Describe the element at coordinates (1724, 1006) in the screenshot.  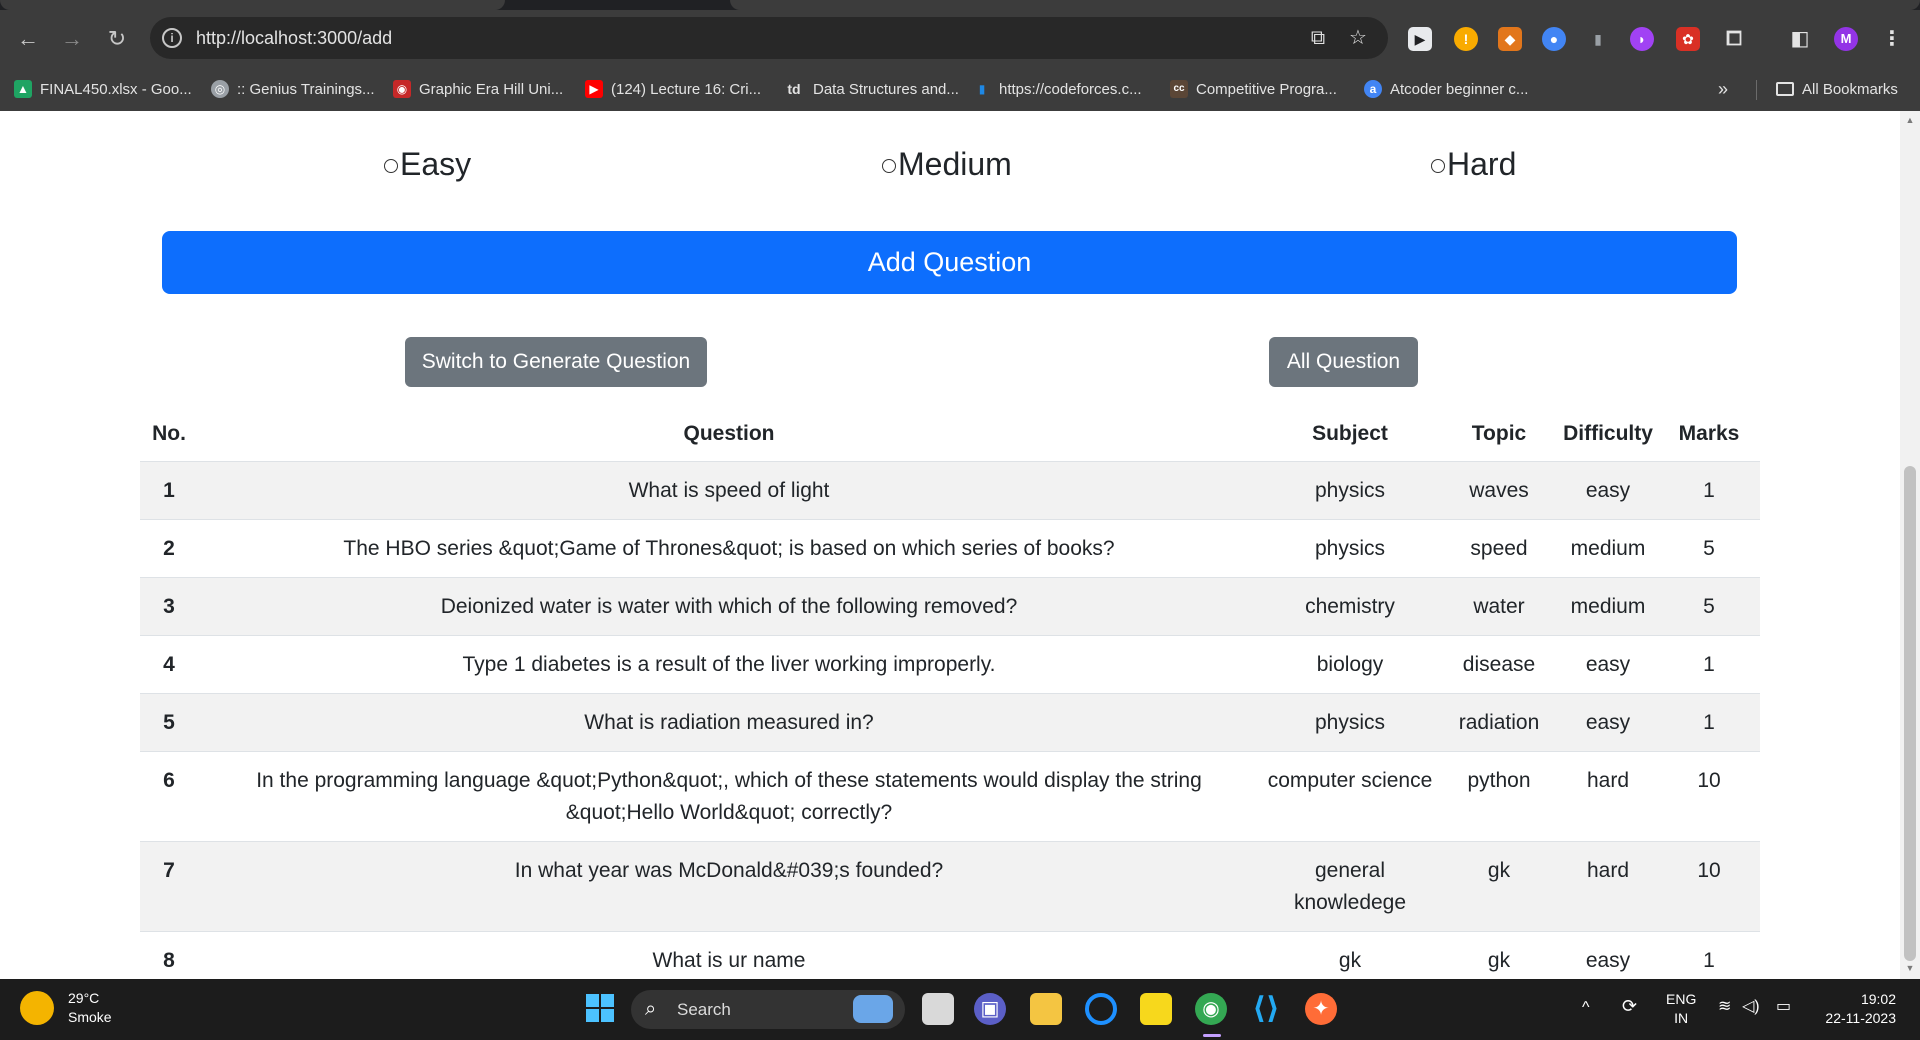
I see `wifi-icon: ≋` at that location.